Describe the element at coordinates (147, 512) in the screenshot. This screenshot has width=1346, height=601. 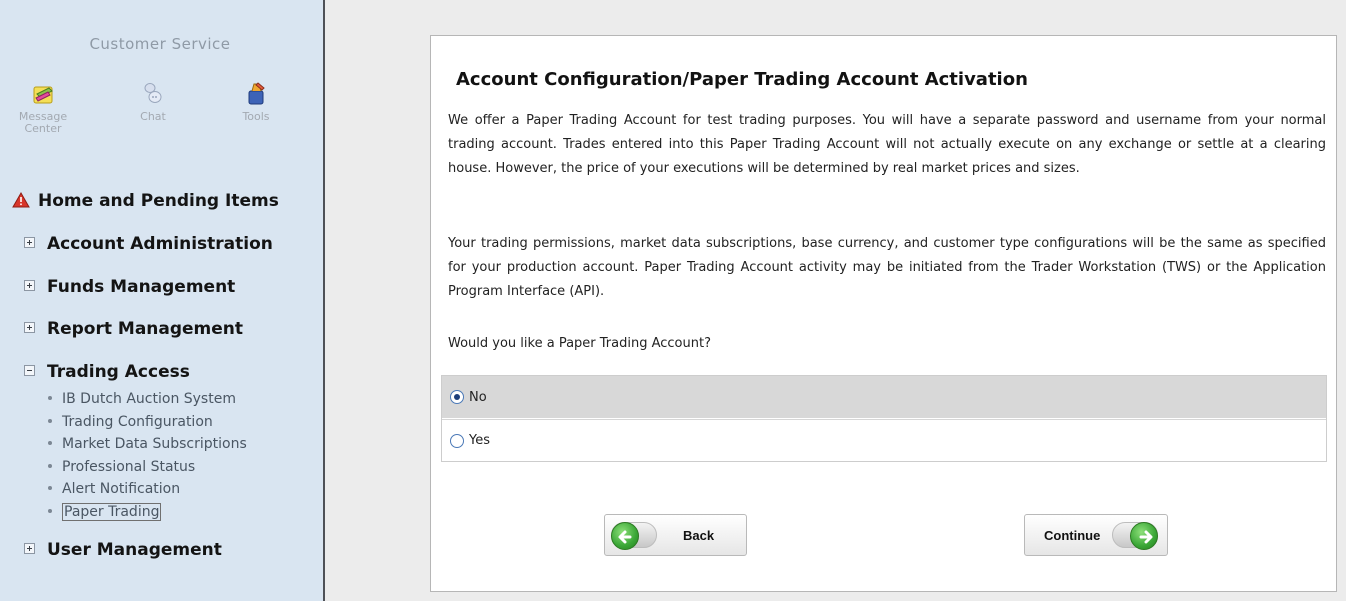
I see `sidebar-item-paper-trading: Paper Trading` at that location.